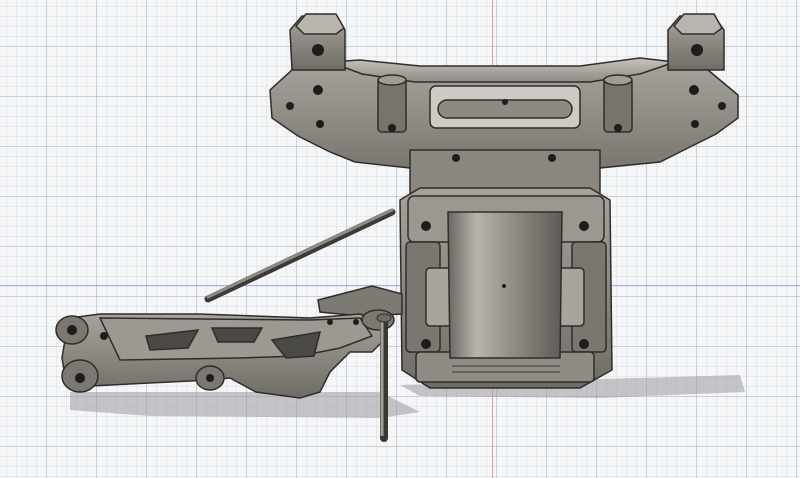  I want to click on turnbuckle-rod, so click(300, 255).